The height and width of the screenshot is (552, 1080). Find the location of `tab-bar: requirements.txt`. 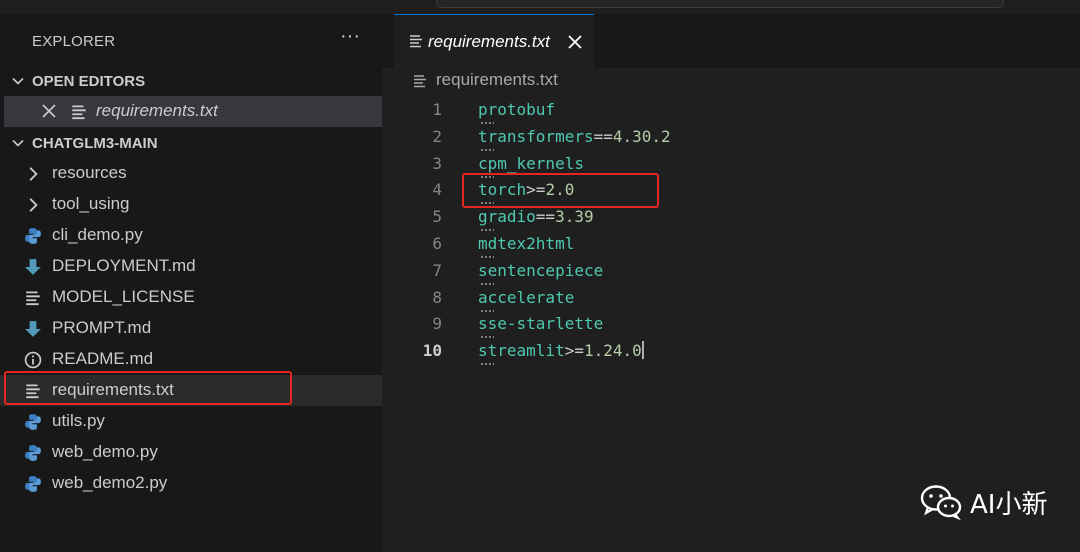

tab-bar: requirements.txt is located at coordinates (731, 41).